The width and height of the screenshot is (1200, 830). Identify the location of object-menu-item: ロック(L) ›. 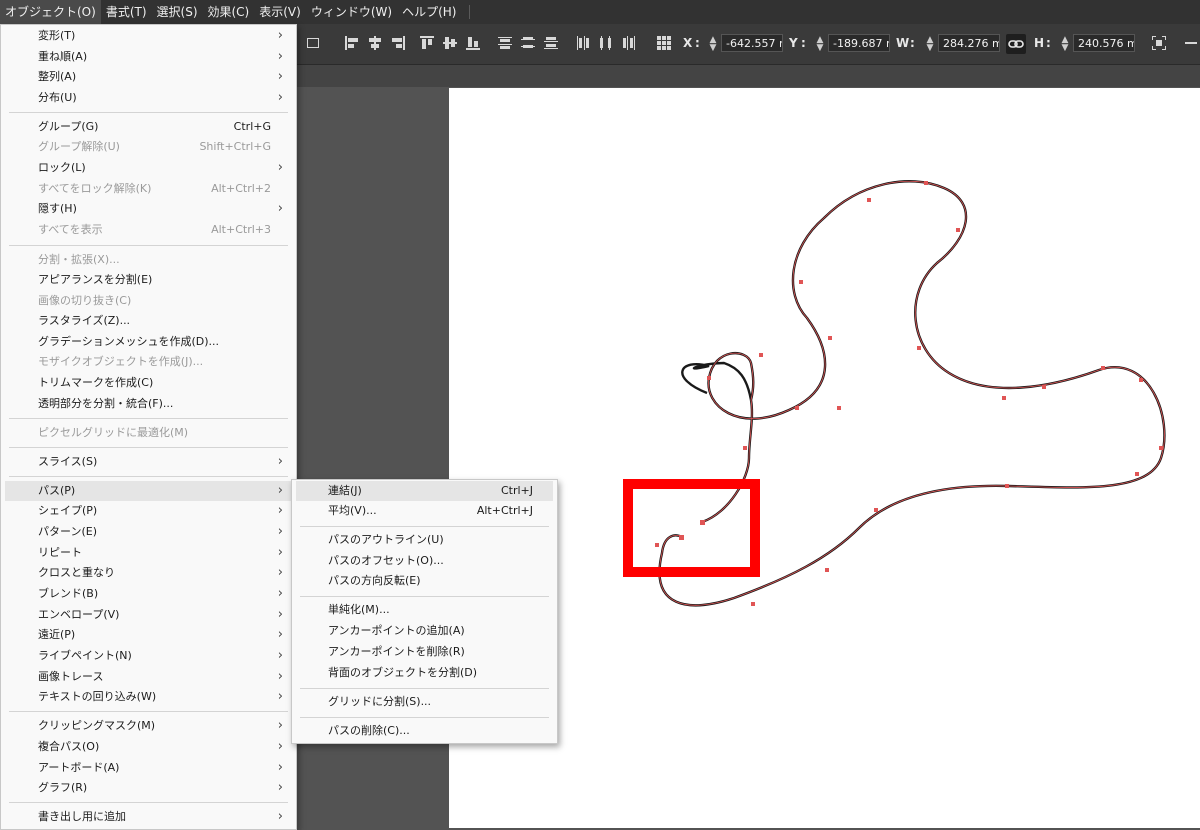
(148, 168).